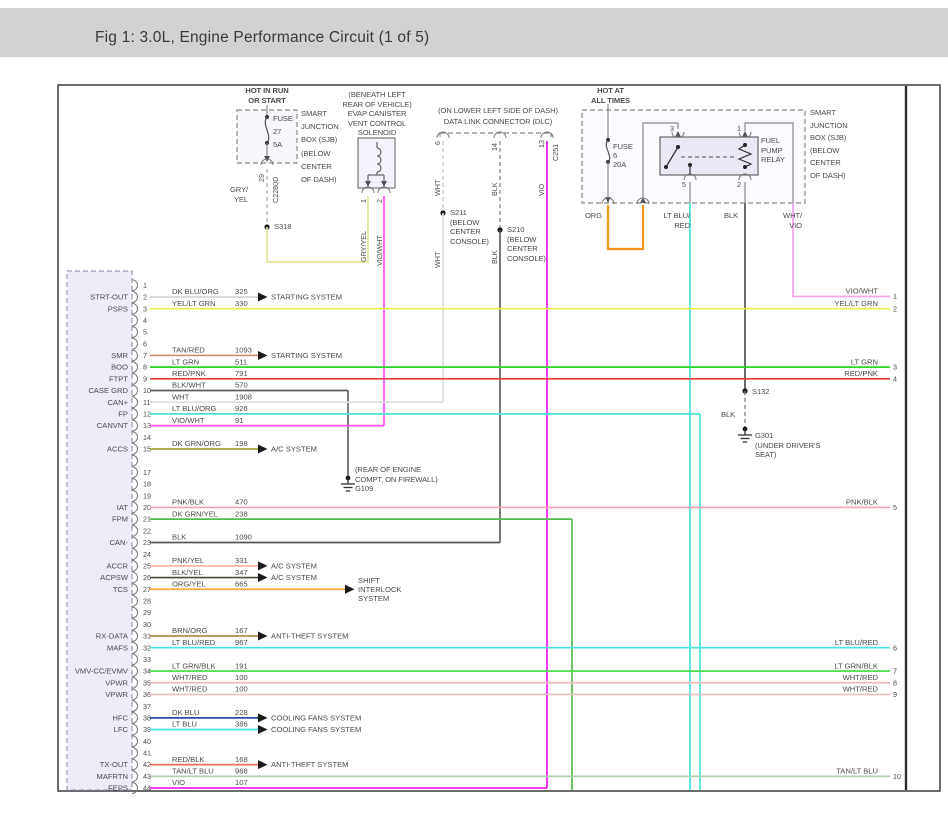 This screenshot has height=823, width=948. What do you see at coordinates (141, 554) in the screenshot?
I see `pcm-pin-row: 24` at bounding box center [141, 554].